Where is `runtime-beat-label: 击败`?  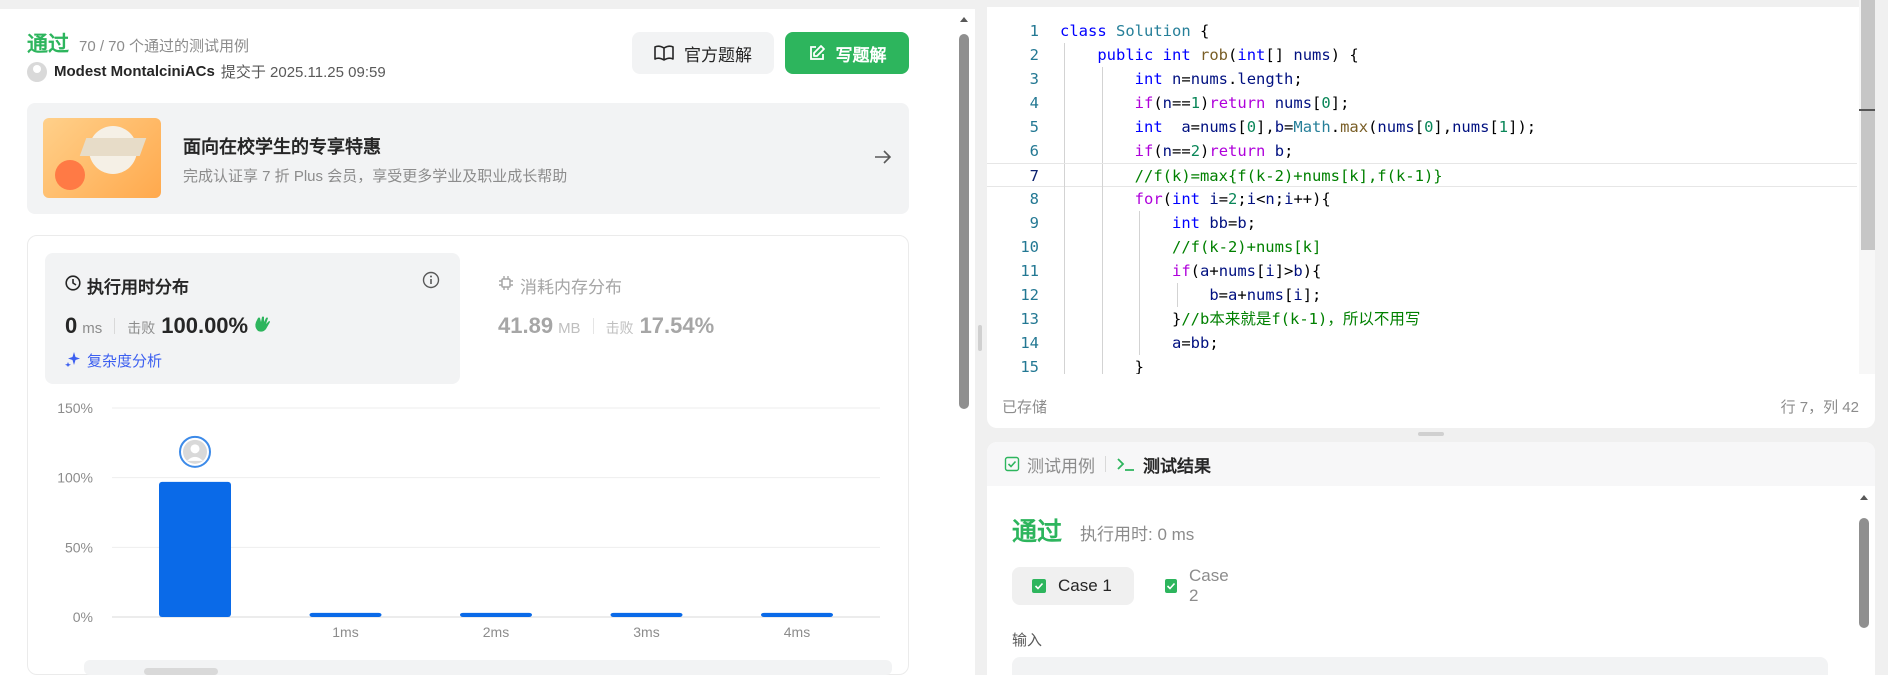 runtime-beat-label: 击败 is located at coordinates (141, 328).